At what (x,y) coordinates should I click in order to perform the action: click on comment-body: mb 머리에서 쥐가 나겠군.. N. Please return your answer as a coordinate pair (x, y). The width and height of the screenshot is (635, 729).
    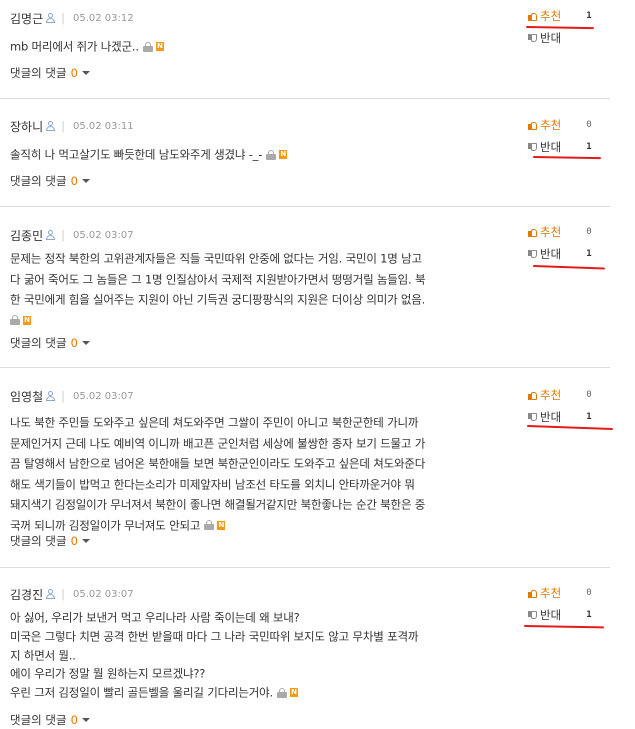
    Looking at the image, I should click on (252, 46).